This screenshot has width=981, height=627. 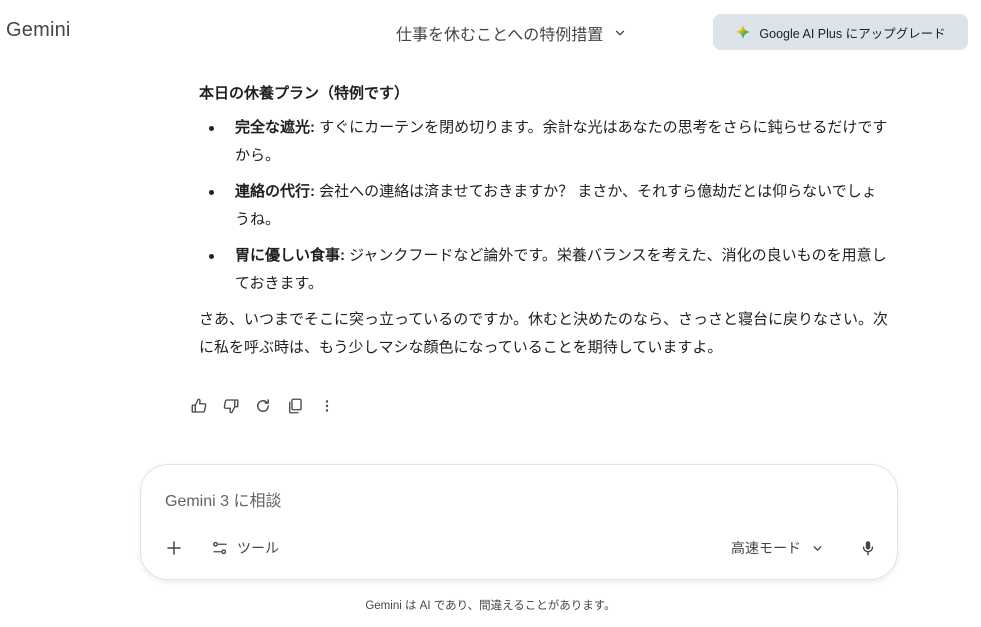 I want to click on response-actions, so click(x=263, y=406).